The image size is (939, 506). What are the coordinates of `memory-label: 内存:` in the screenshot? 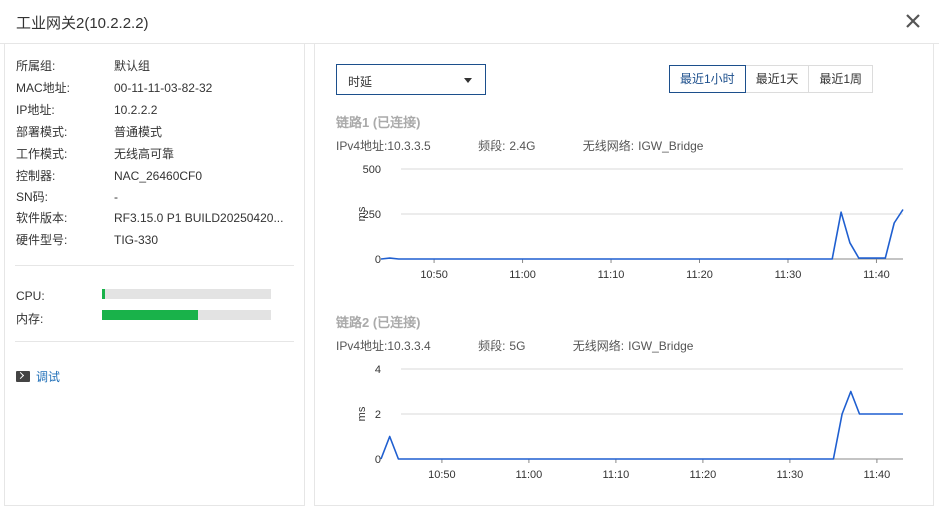 It's located at (30, 319).